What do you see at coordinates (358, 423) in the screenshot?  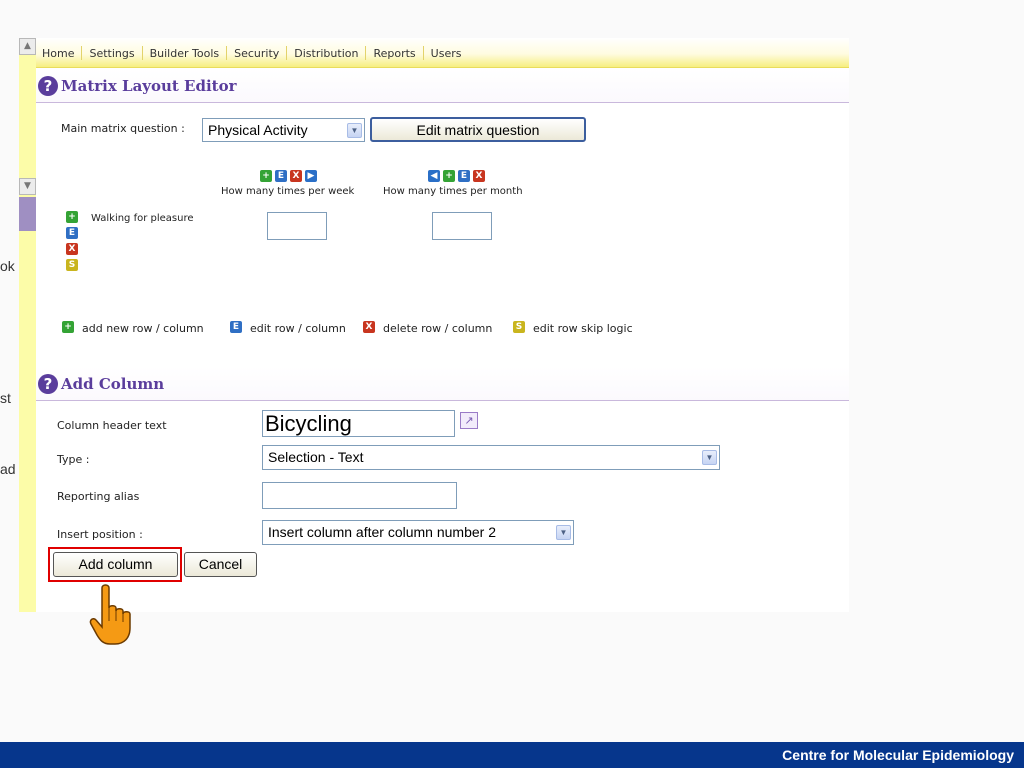 I see `column-header-text-input: Bicycling` at bounding box center [358, 423].